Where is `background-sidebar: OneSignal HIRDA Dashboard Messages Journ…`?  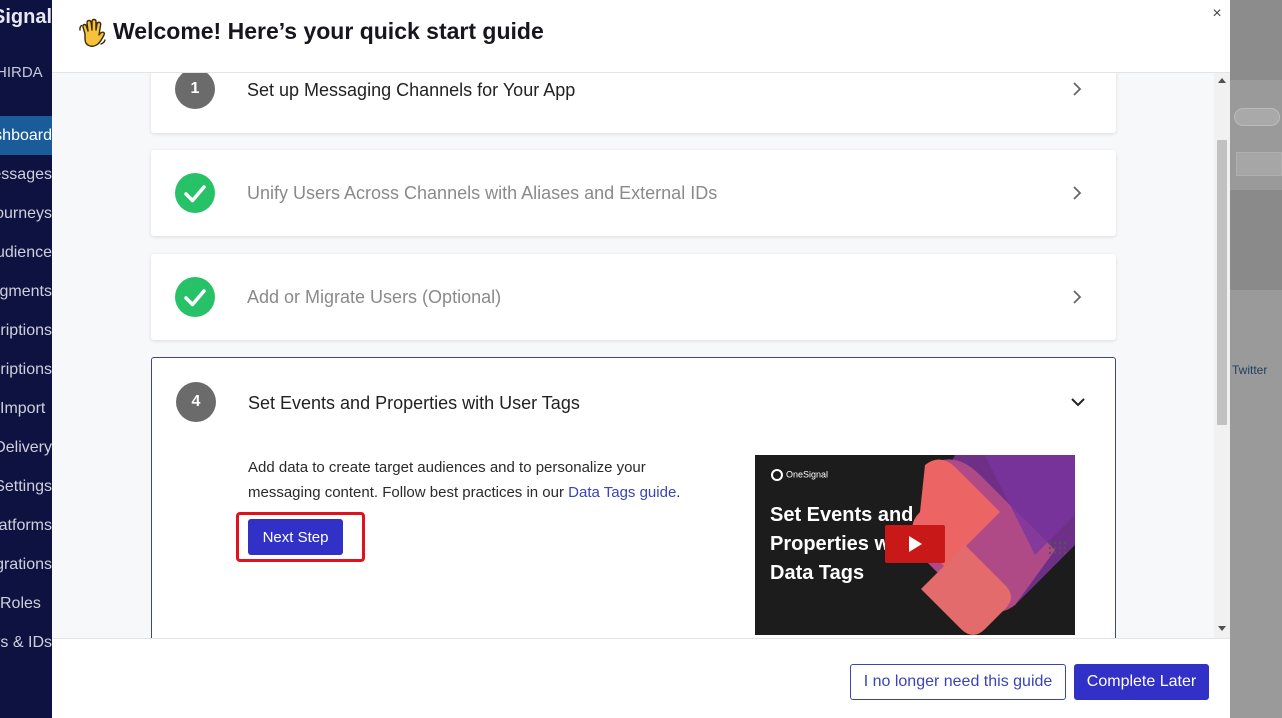
background-sidebar: OneSignal HIRDA Dashboard Messages Journ… is located at coordinates (26, 359).